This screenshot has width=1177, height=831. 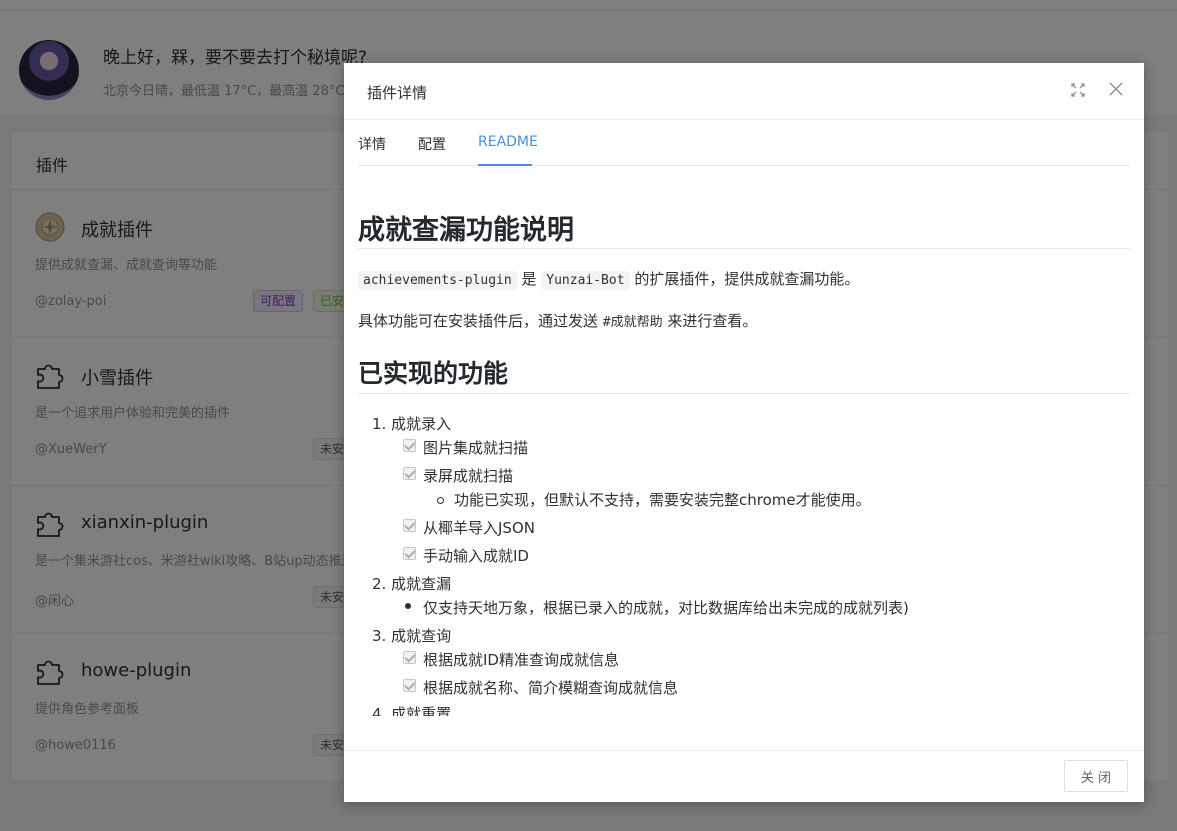 I want to click on list-item: 1. 成就录入, so click(x=412, y=424).